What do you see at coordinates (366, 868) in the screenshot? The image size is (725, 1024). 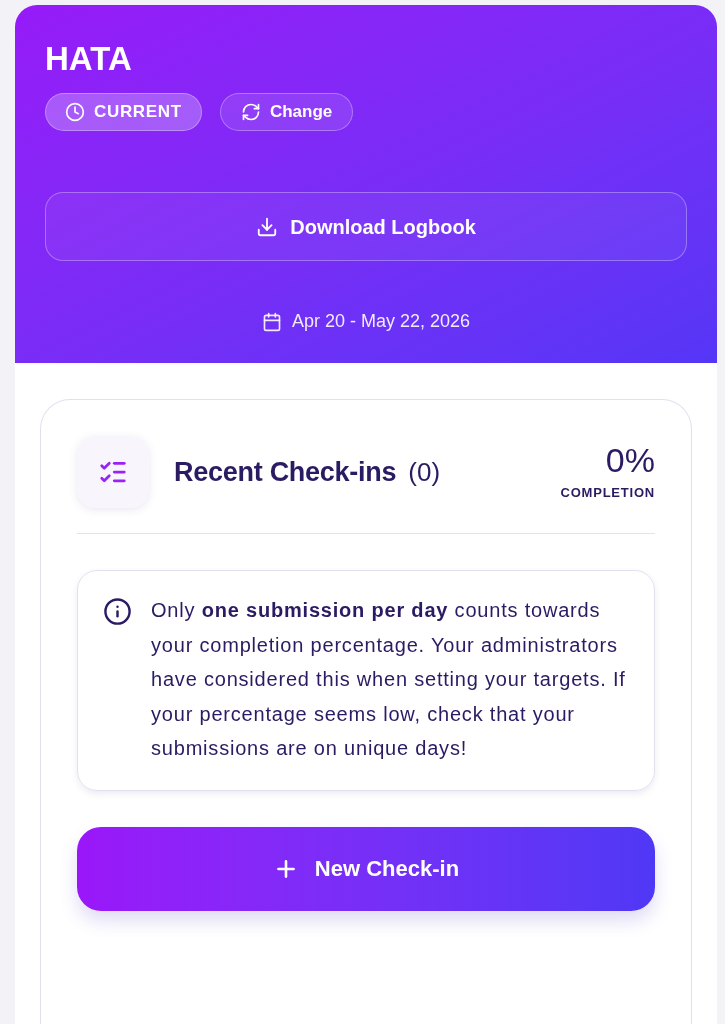 I see `new-checkin-button: New Check-in` at bounding box center [366, 868].